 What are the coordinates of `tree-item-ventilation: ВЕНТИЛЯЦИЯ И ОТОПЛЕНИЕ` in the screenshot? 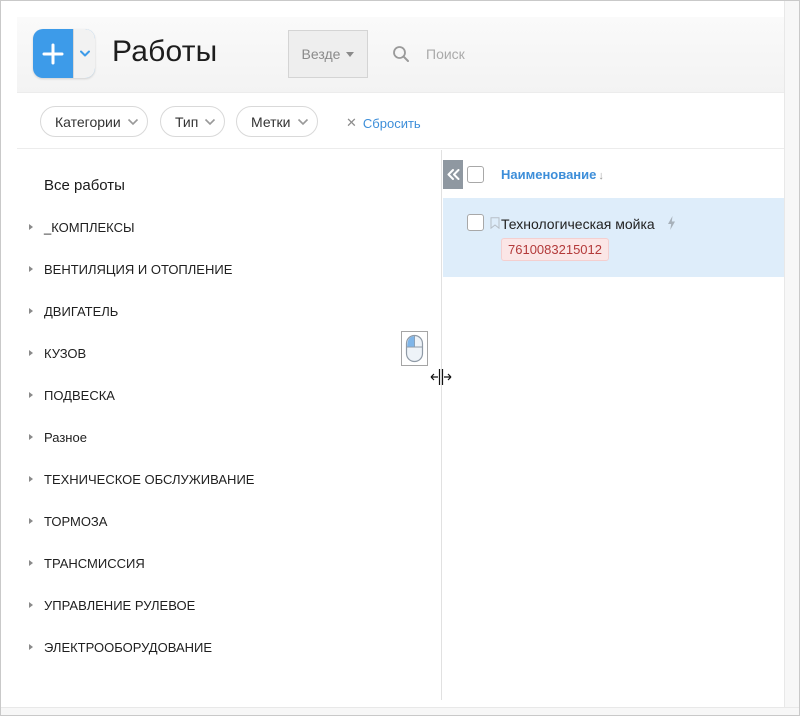 It's located at (130, 269).